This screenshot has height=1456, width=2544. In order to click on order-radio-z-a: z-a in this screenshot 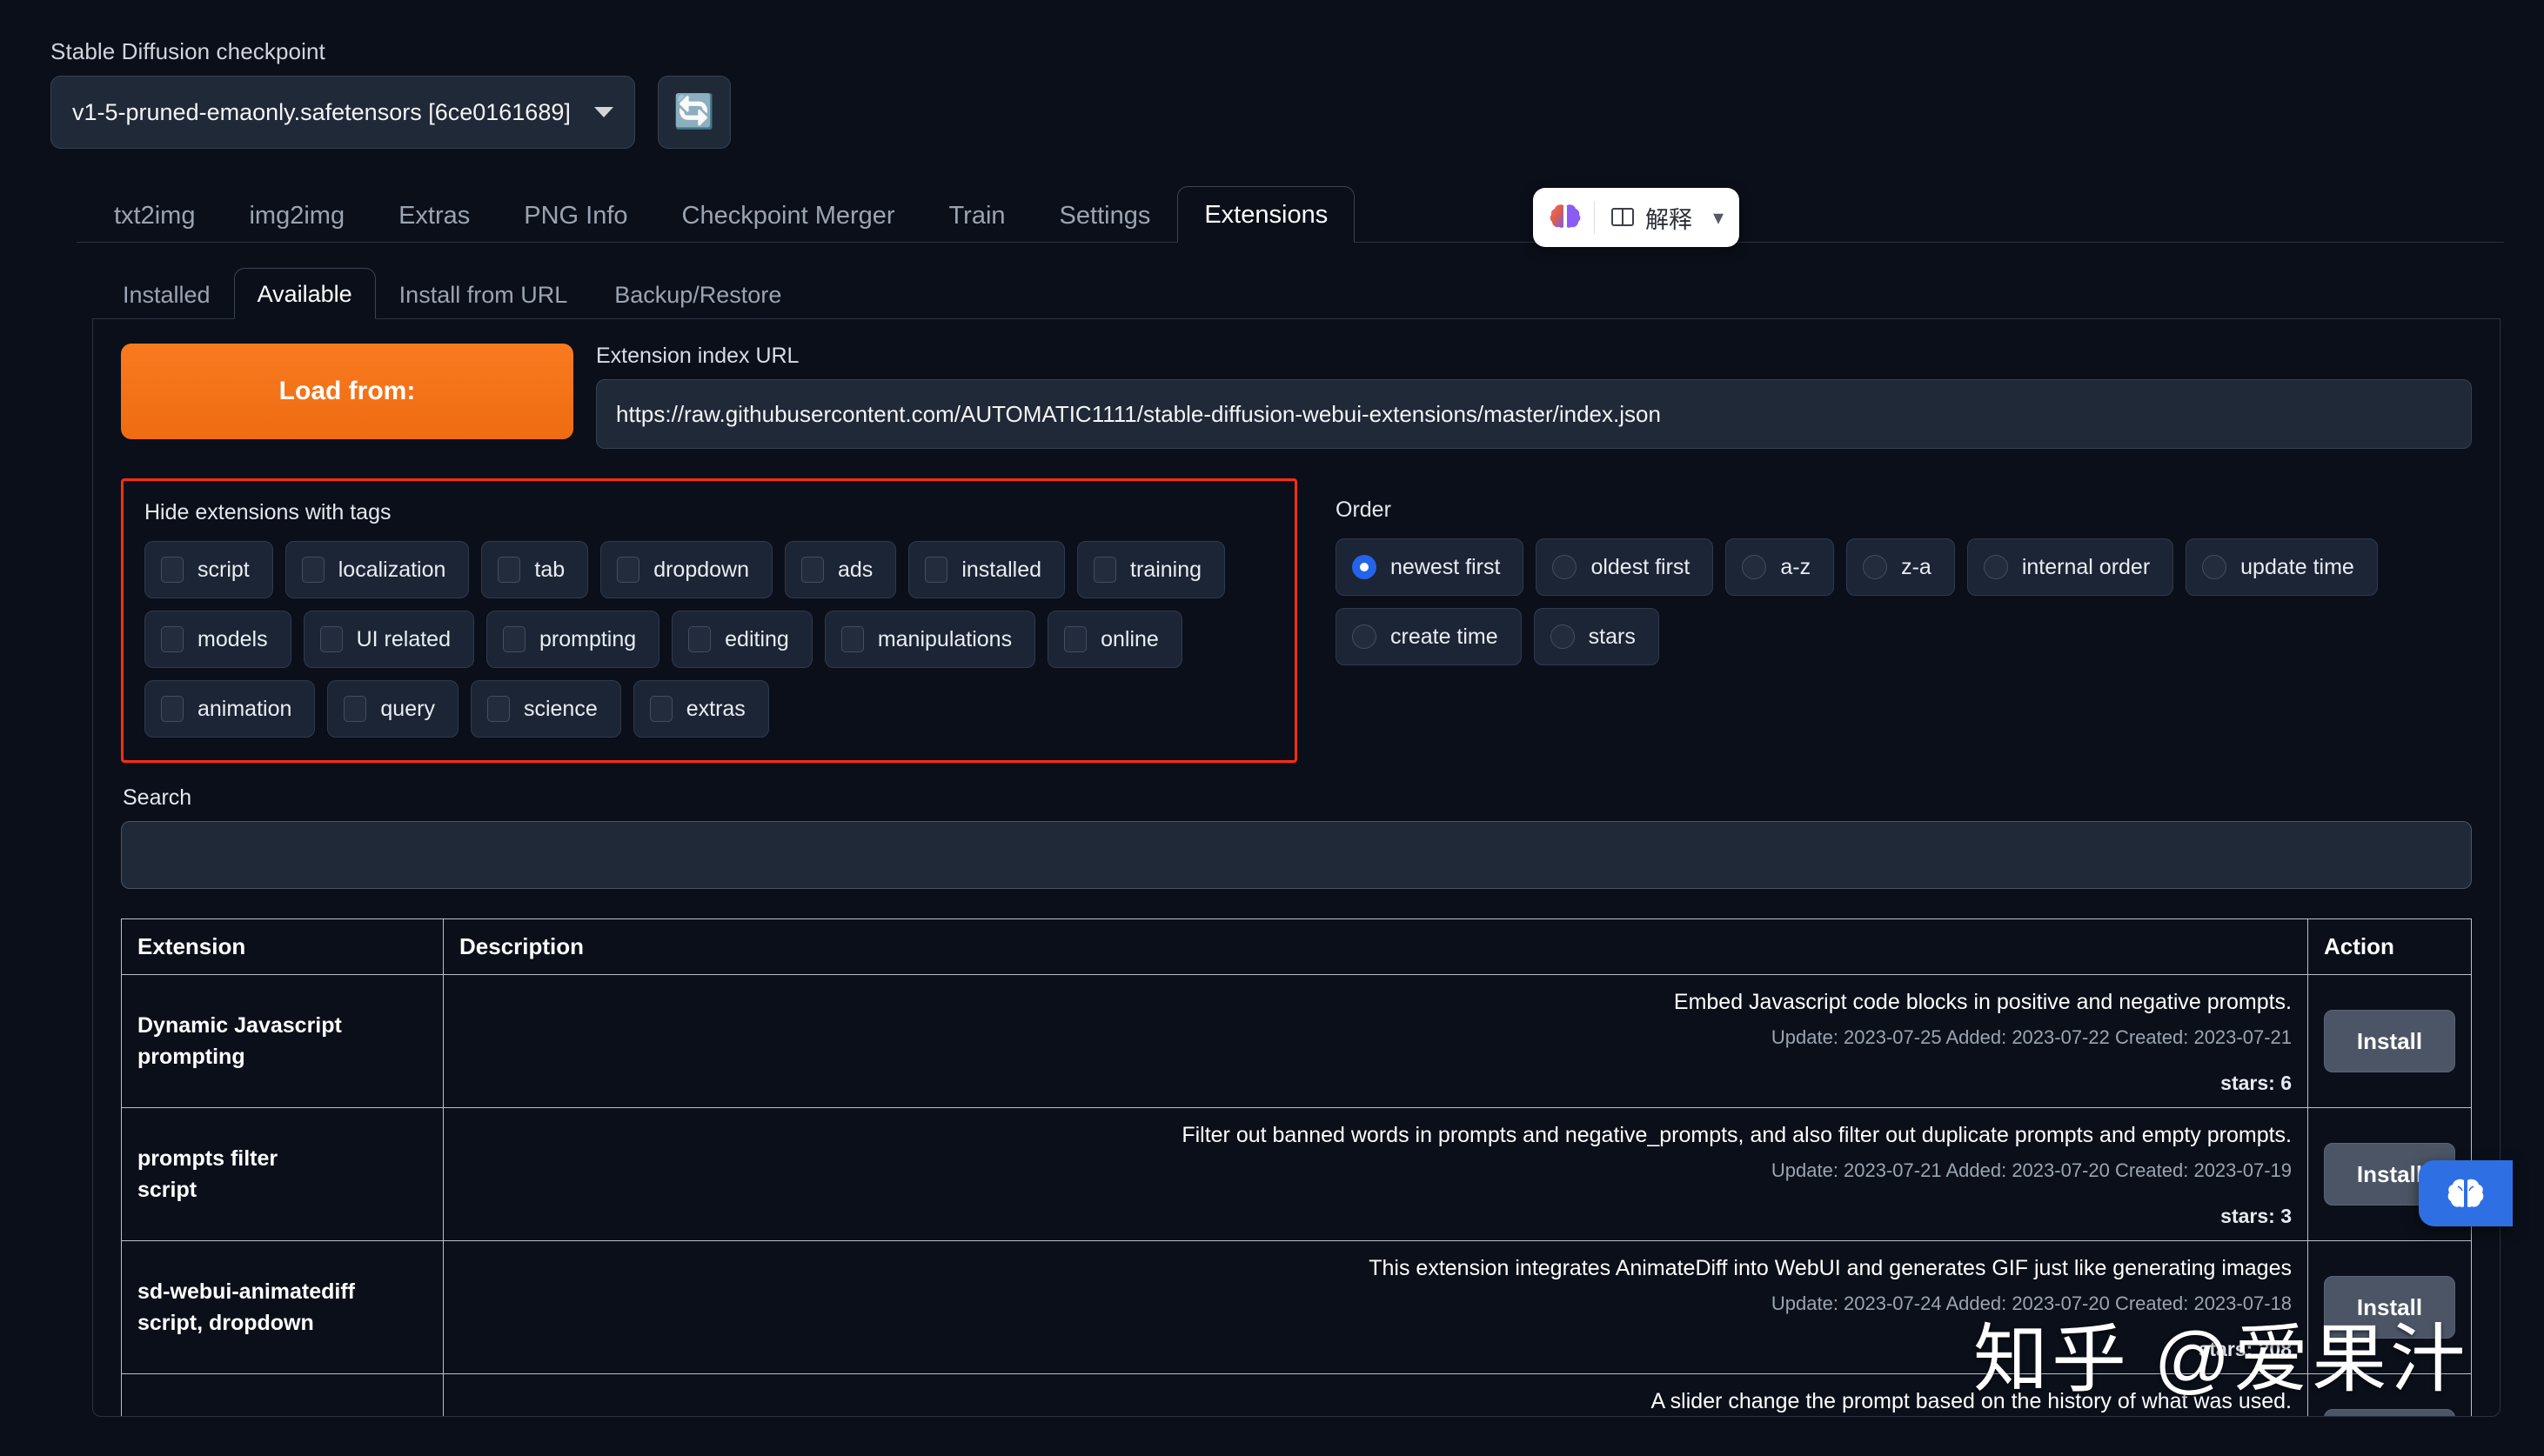, I will do `click(1901, 567)`.